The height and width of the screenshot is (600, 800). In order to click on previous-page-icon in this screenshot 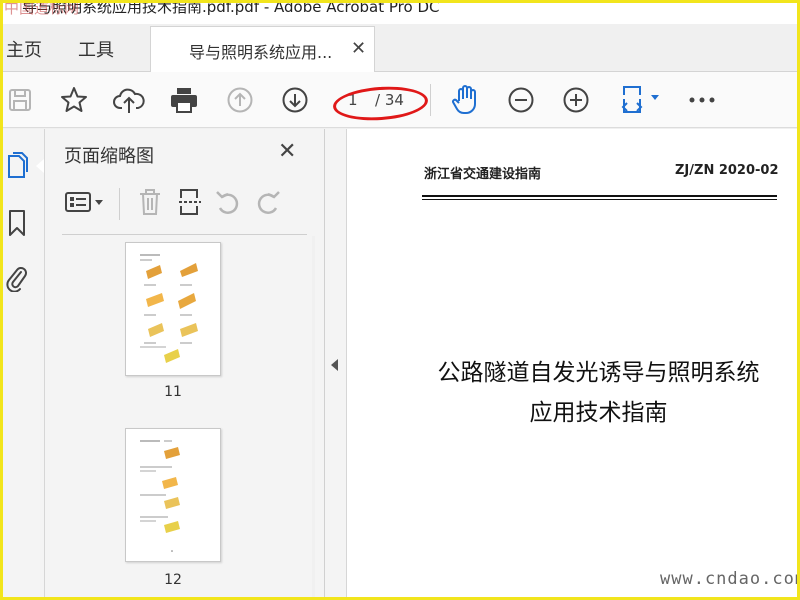, I will do `click(240, 100)`.